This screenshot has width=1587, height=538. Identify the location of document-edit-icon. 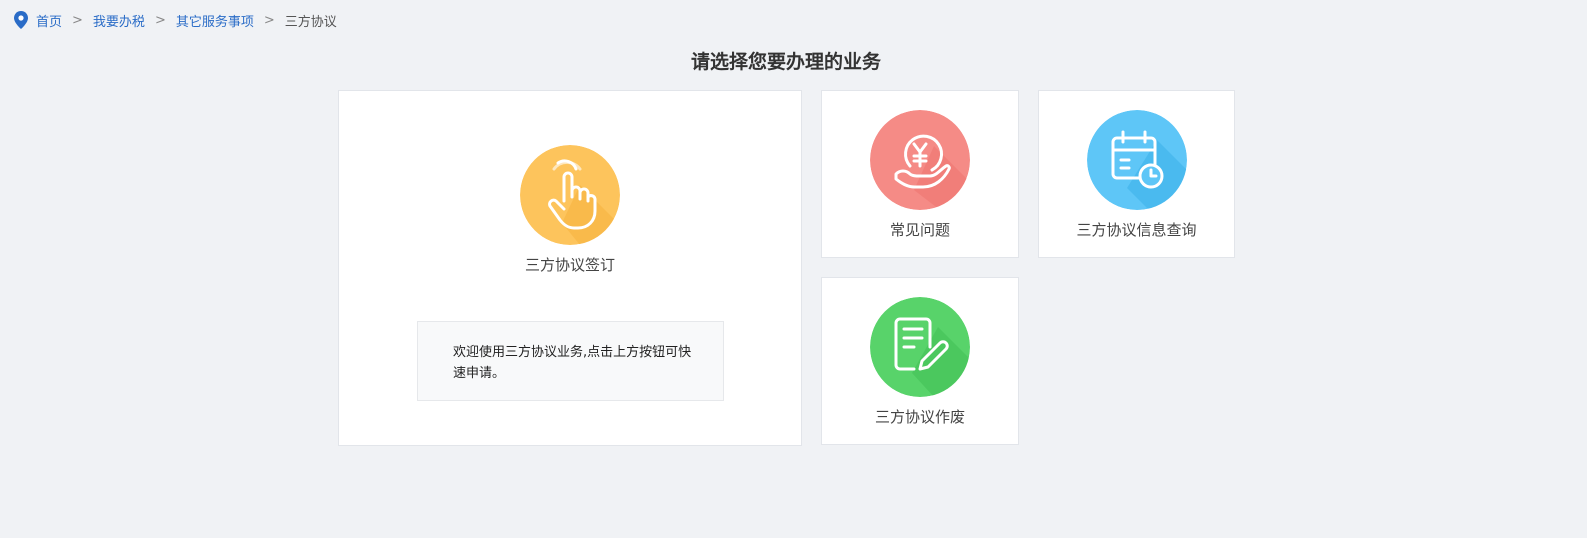
(920, 347).